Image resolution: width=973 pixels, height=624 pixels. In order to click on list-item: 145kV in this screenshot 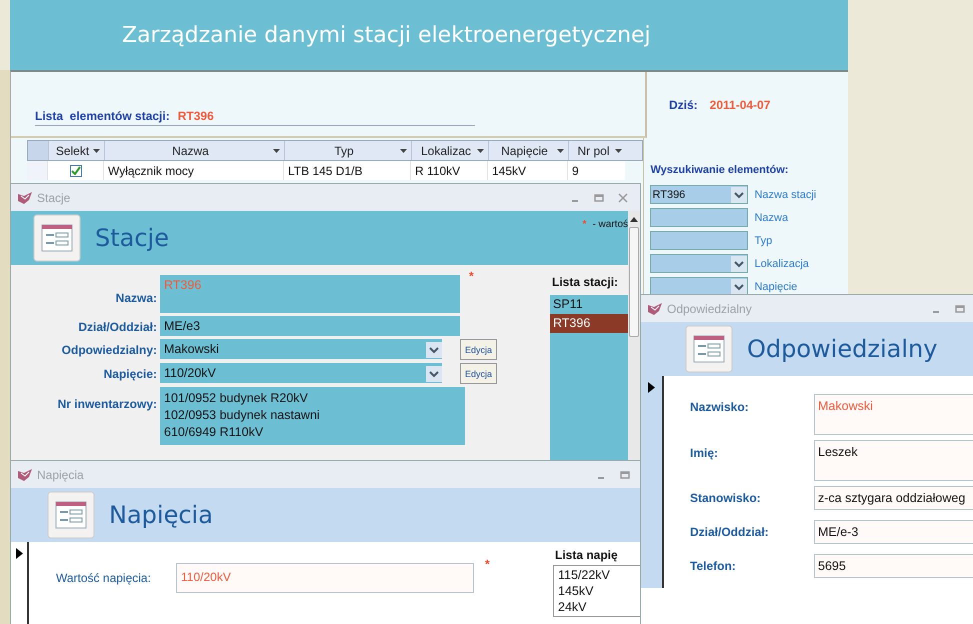, I will do `click(598, 591)`.